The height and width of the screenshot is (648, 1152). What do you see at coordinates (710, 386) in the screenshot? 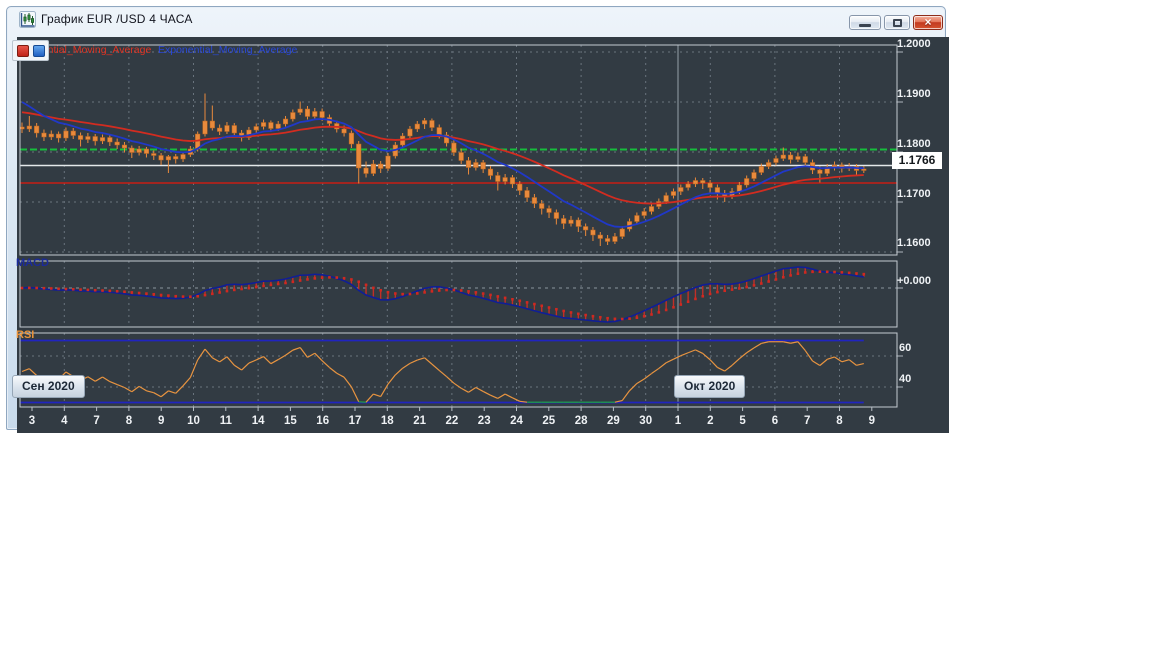
I see `month-button-october: Окт 2020` at bounding box center [710, 386].